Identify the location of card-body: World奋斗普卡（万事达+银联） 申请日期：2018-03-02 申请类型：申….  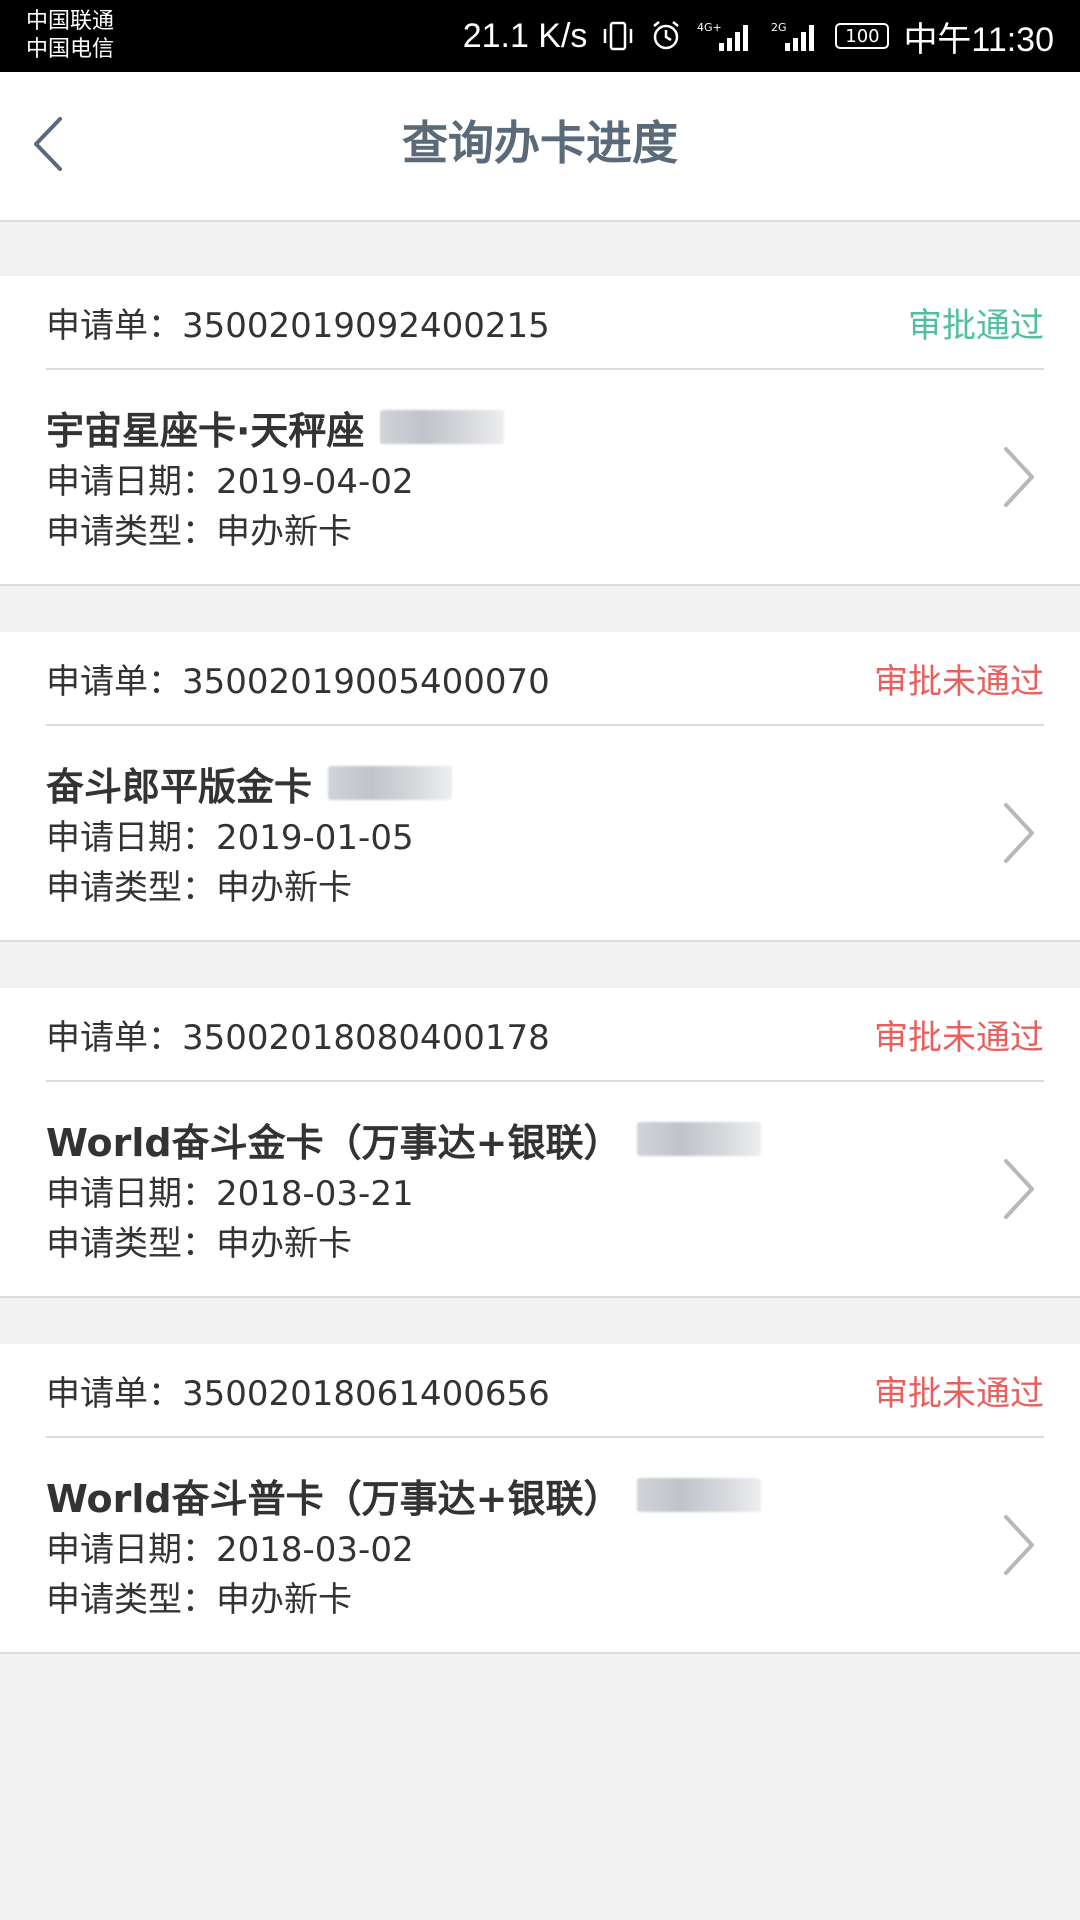
(545, 1545).